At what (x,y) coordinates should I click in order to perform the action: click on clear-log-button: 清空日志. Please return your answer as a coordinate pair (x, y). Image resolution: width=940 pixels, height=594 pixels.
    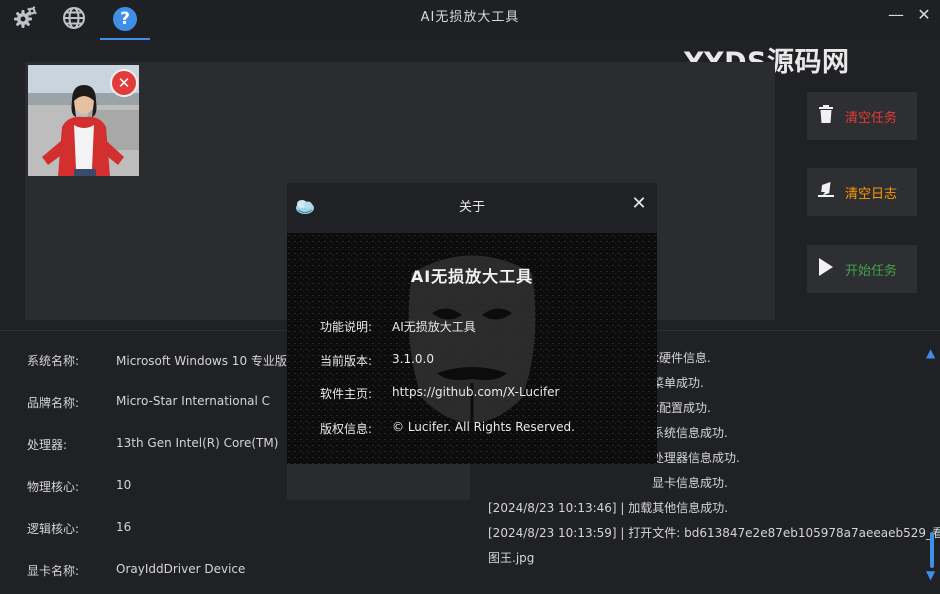
    Looking at the image, I should click on (862, 192).